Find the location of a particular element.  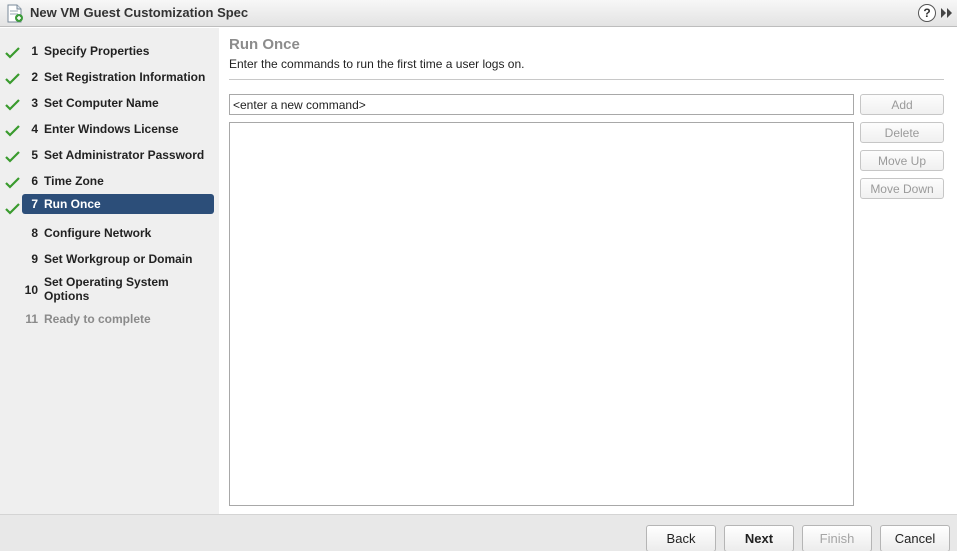

step-set-registration-information: 2 Set Registration Information is located at coordinates (109, 80).